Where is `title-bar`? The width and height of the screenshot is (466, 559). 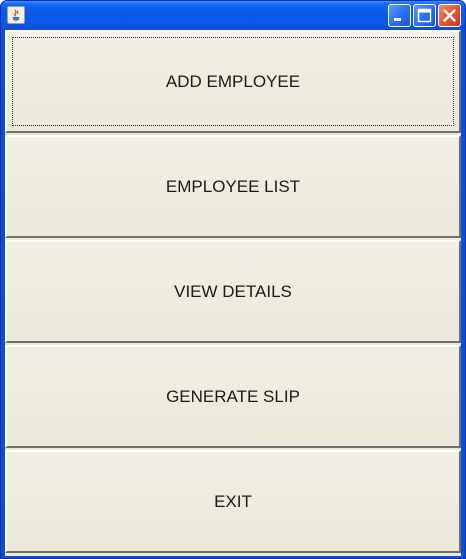 title-bar is located at coordinates (233, 15).